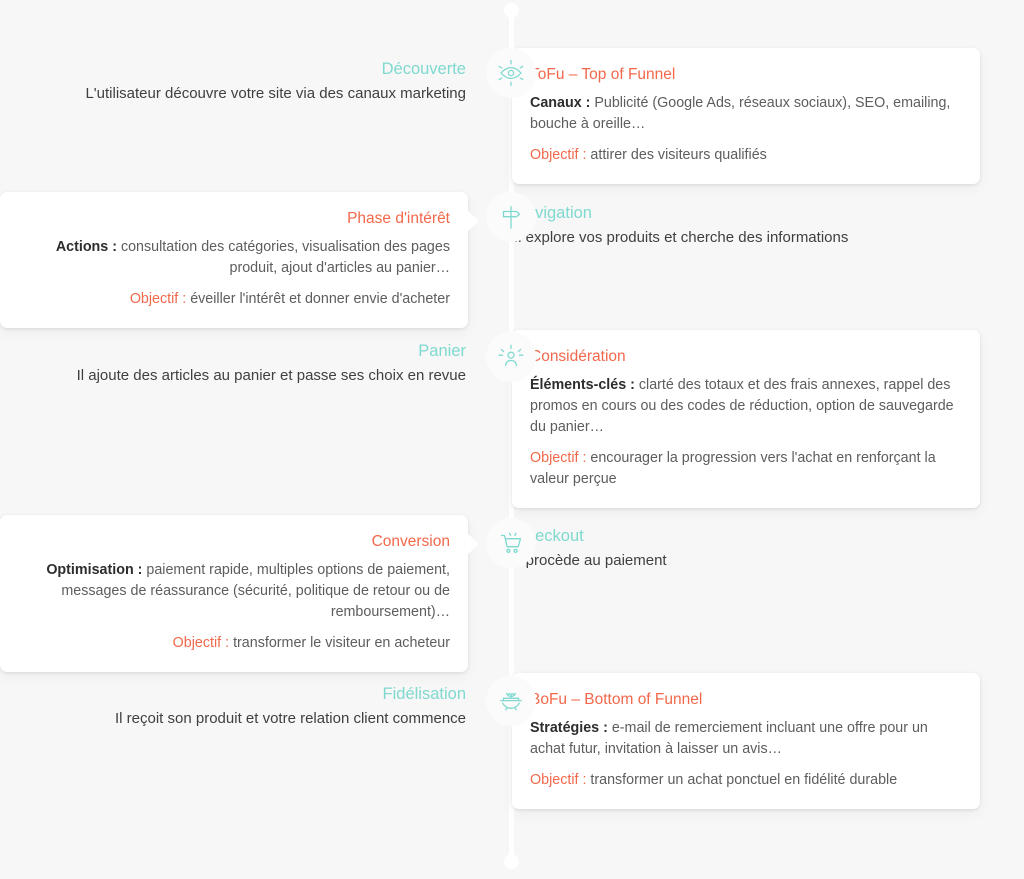  I want to click on stage-title-checkout: Checkout, so click(549, 536).